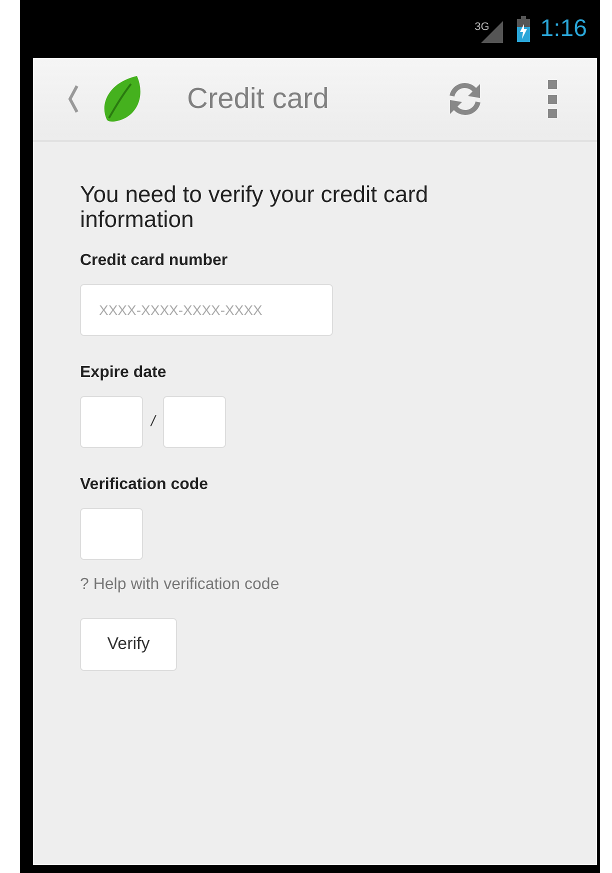  Describe the element at coordinates (258, 99) in the screenshot. I see `screen-title: Credit card` at that location.